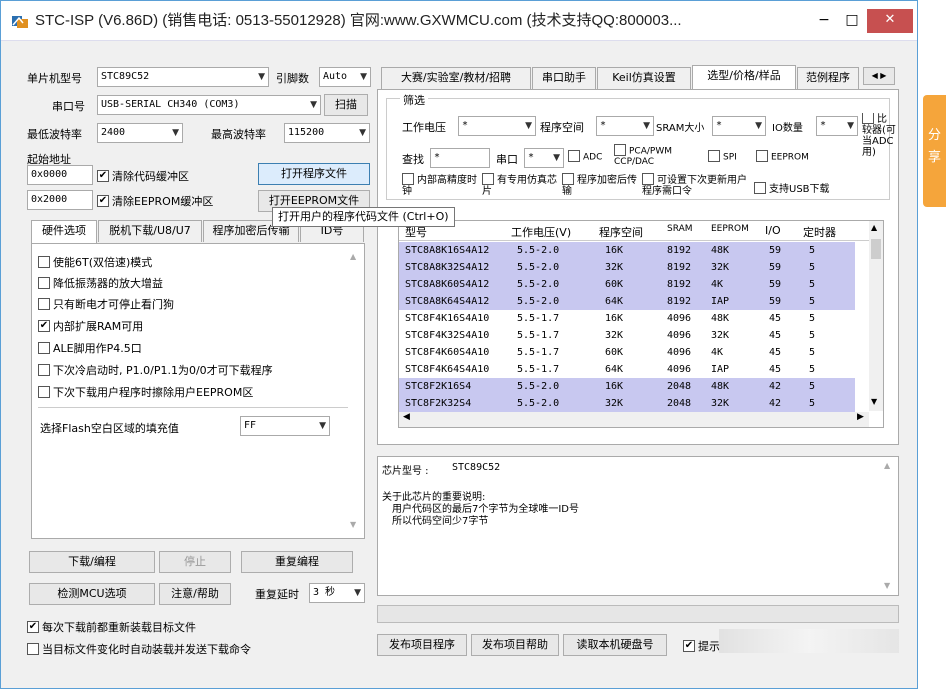 The height and width of the screenshot is (689, 946). I want to click on code-start-address-input: 0x0000, so click(60, 175).